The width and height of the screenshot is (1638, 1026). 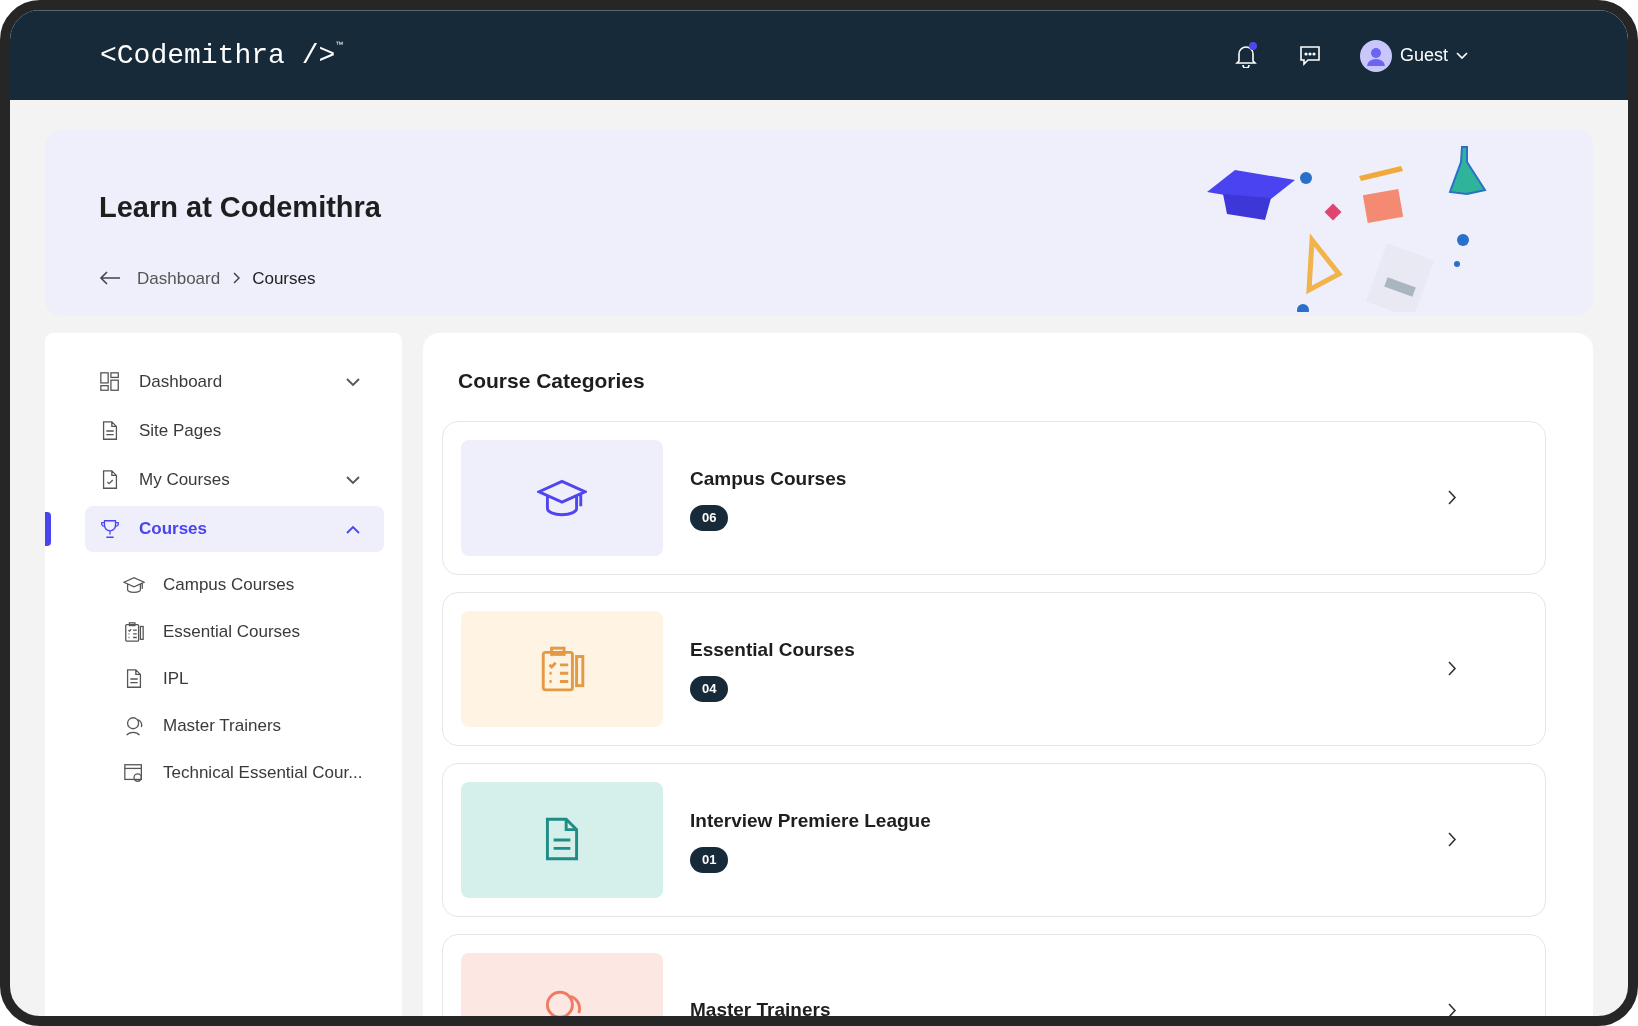 What do you see at coordinates (1413, 55) in the screenshot?
I see `user-menu: Guest` at bounding box center [1413, 55].